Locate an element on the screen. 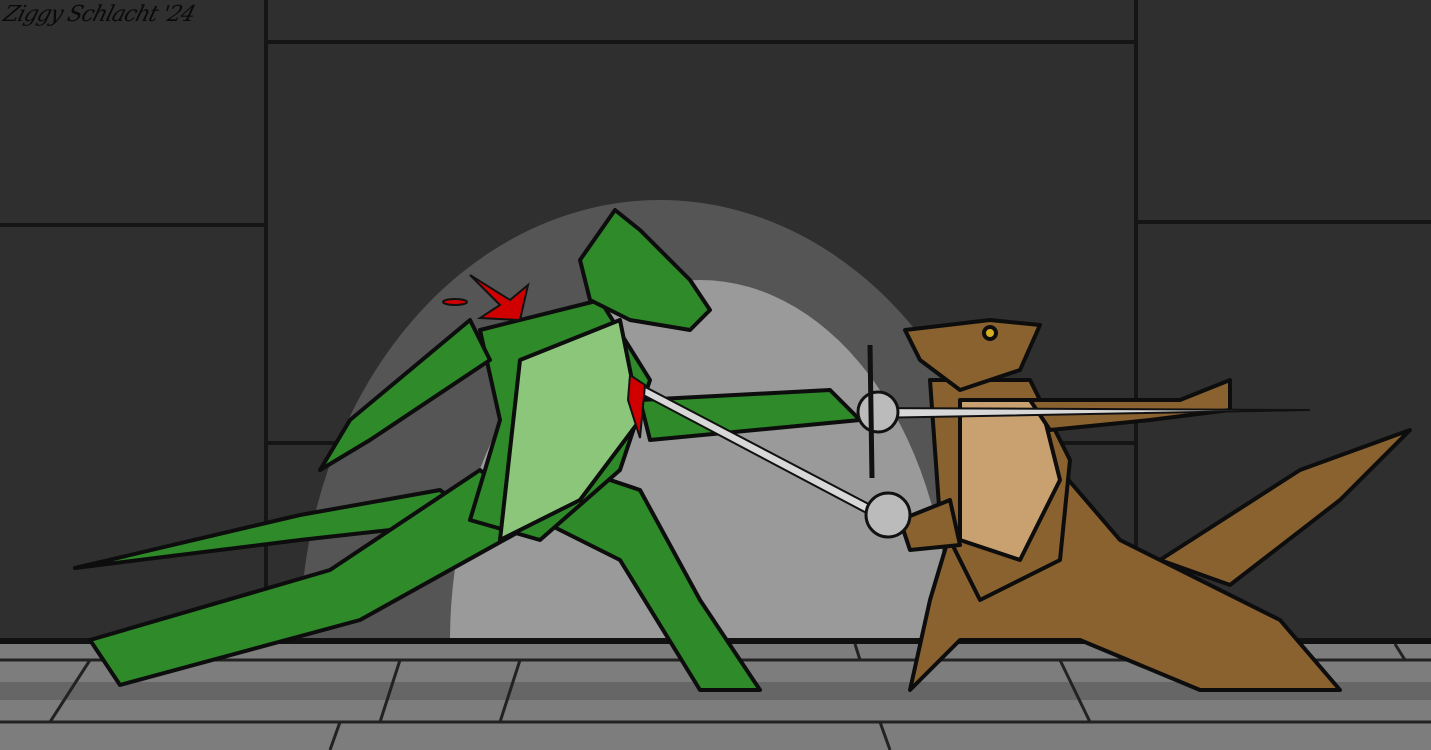 Image resolution: width=1431 pixels, height=750 pixels. artist-signature: Ziggy Schlacht '24 is located at coordinates (99, 14).